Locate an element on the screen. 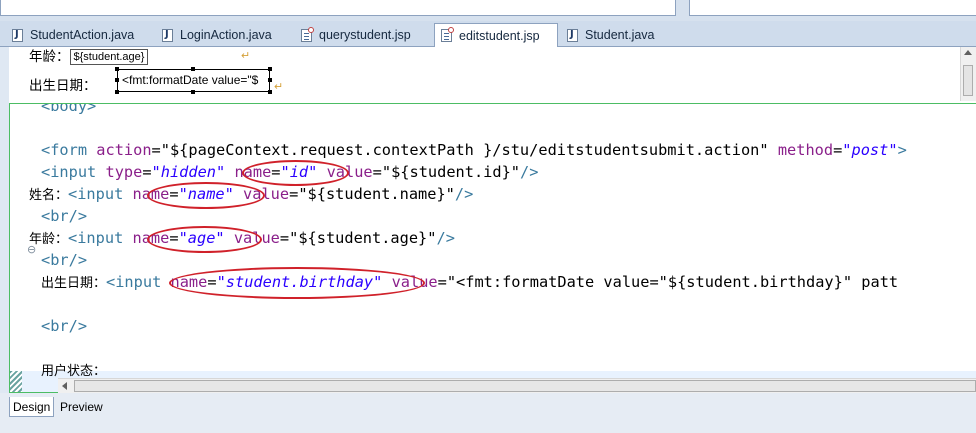 The width and height of the screenshot is (976, 433). window-top-strip is located at coordinates (488, 10).